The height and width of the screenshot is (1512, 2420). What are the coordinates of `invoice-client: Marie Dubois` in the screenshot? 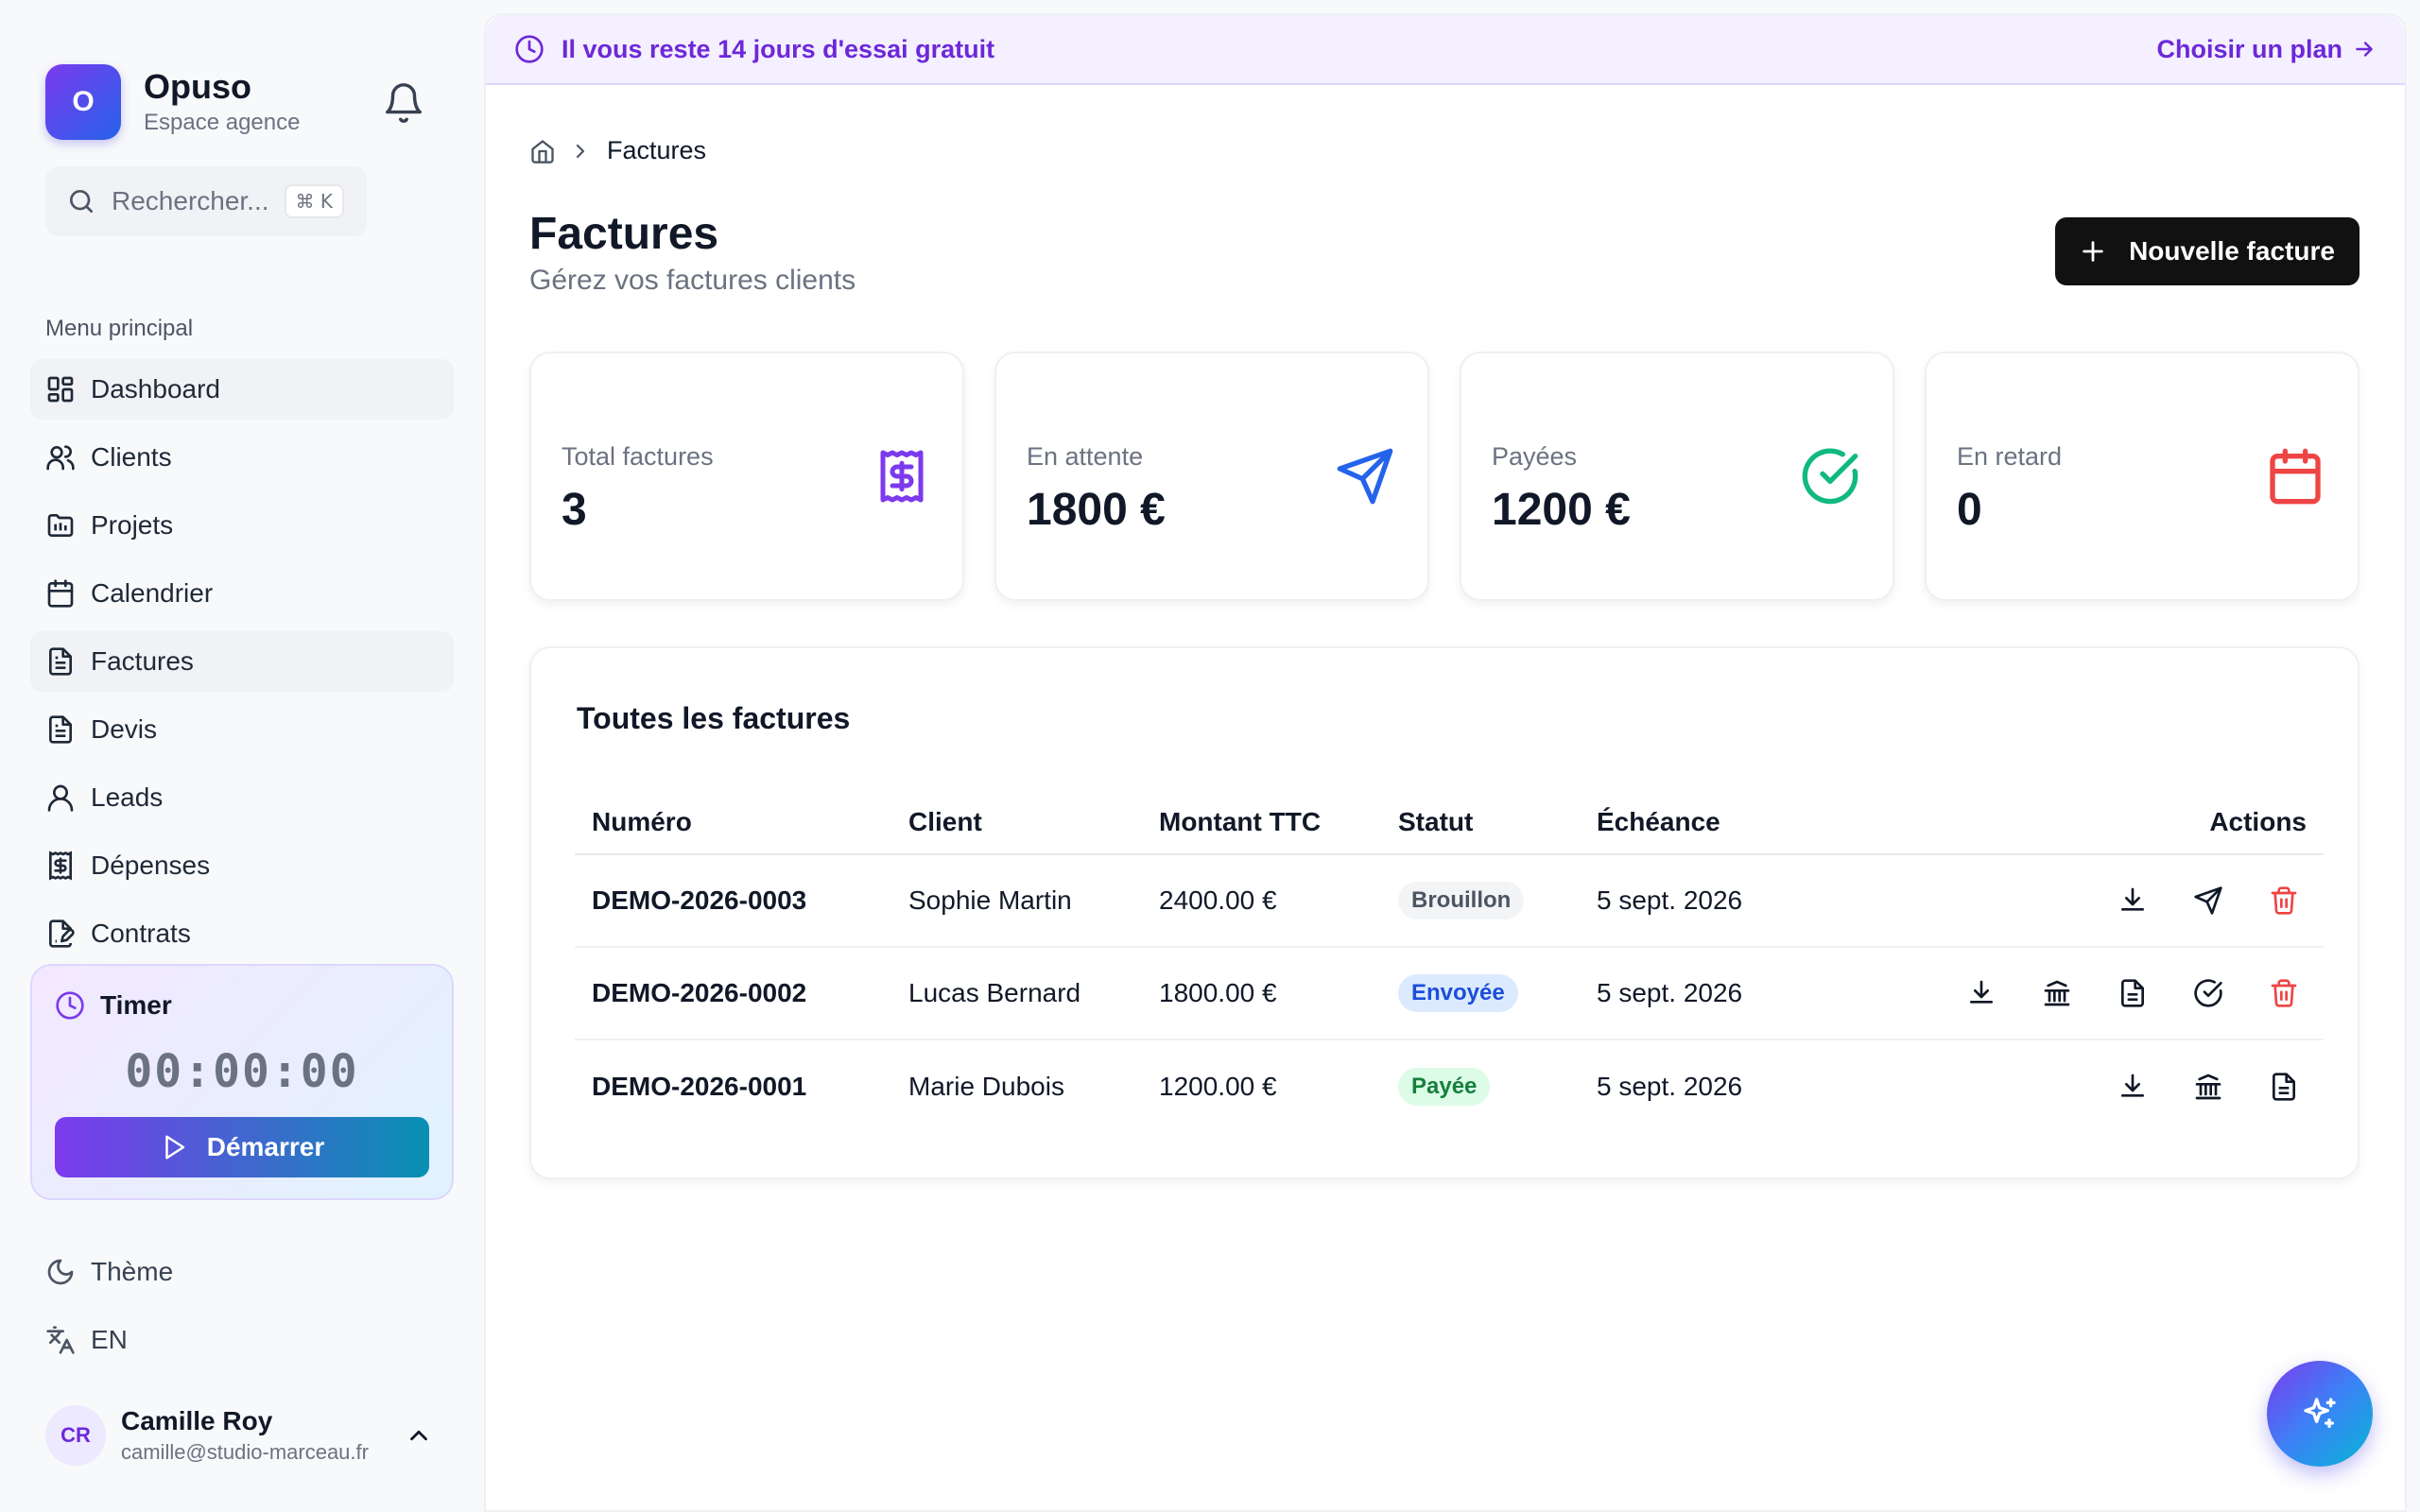 It's located at (986, 1086).